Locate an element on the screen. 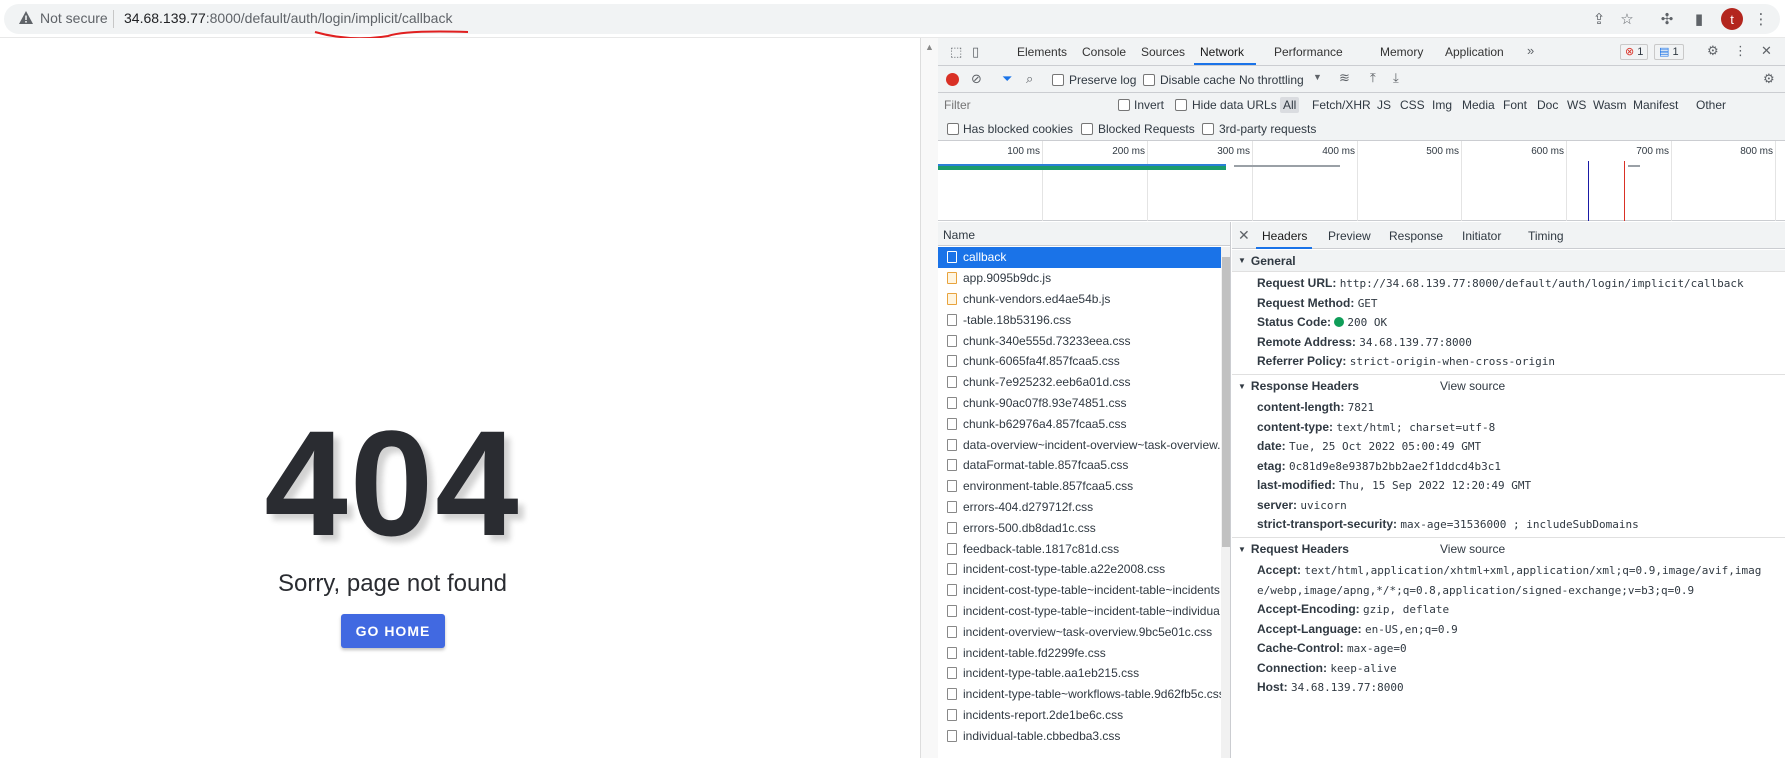  request-row: chunk-90ac07f8.93e74851.css is located at coordinates (1079, 403).